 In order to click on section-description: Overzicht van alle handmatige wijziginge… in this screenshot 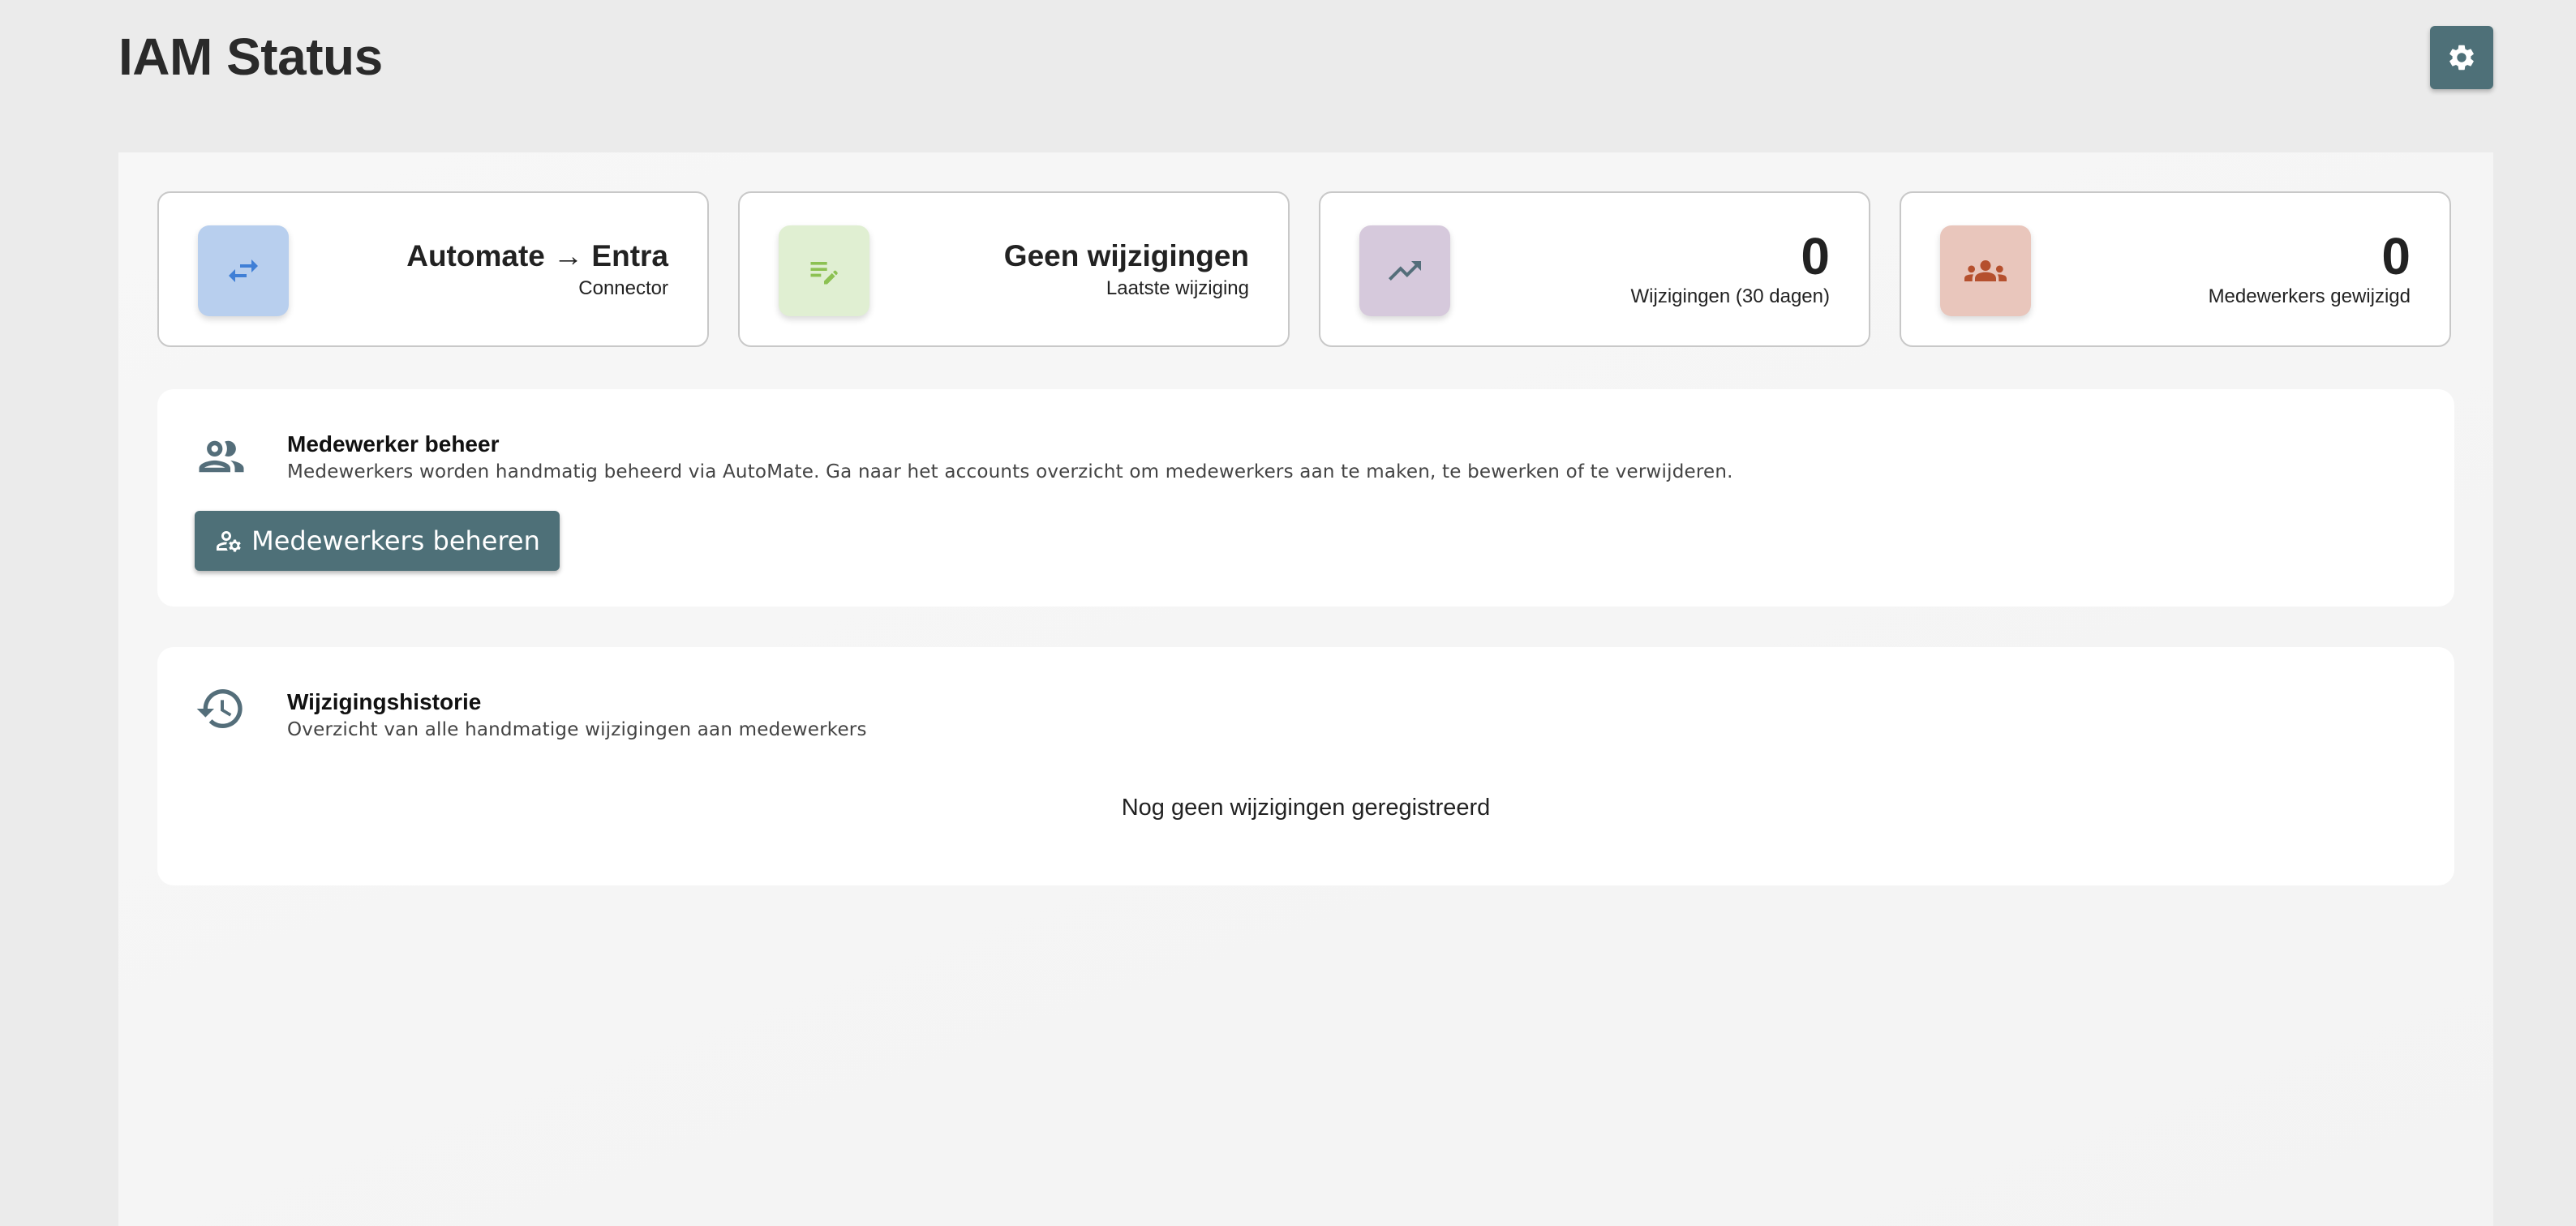, I will do `click(577, 729)`.